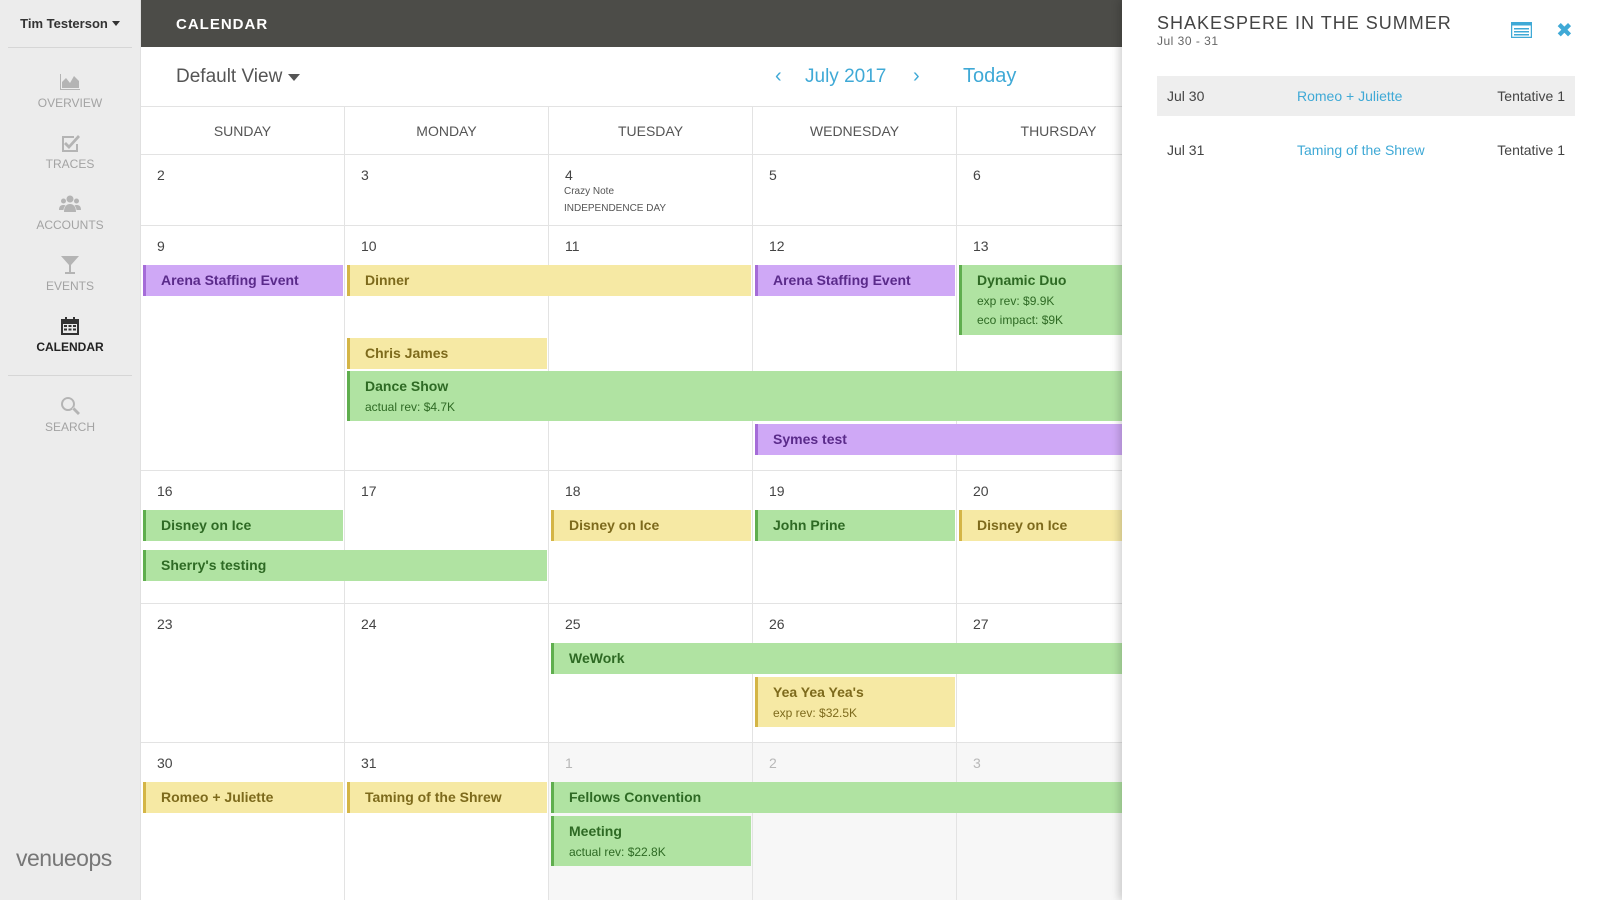 This screenshot has width=1600, height=900. What do you see at coordinates (549, 280) in the screenshot?
I see `calendar-event: Dinner` at bounding box center [549, 280].